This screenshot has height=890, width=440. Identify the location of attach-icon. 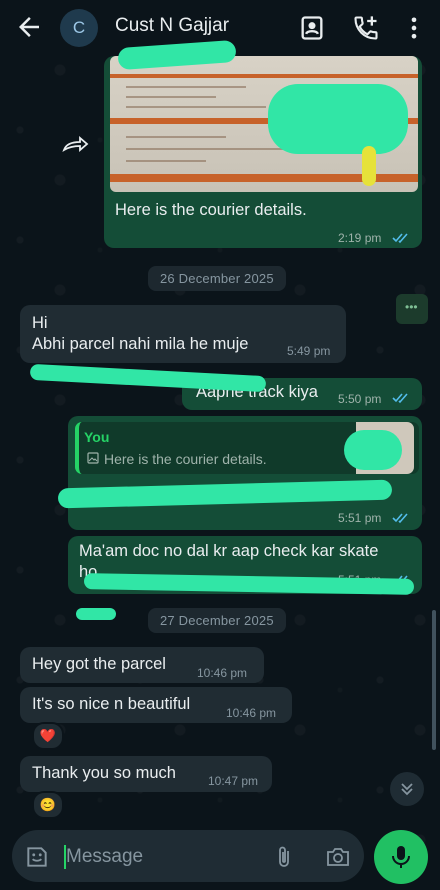
(284, 857).